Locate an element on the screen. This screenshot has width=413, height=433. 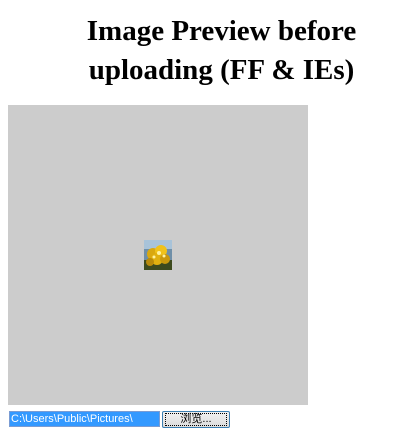
preview-thumbnail-image is located at coordinates (158, 255).